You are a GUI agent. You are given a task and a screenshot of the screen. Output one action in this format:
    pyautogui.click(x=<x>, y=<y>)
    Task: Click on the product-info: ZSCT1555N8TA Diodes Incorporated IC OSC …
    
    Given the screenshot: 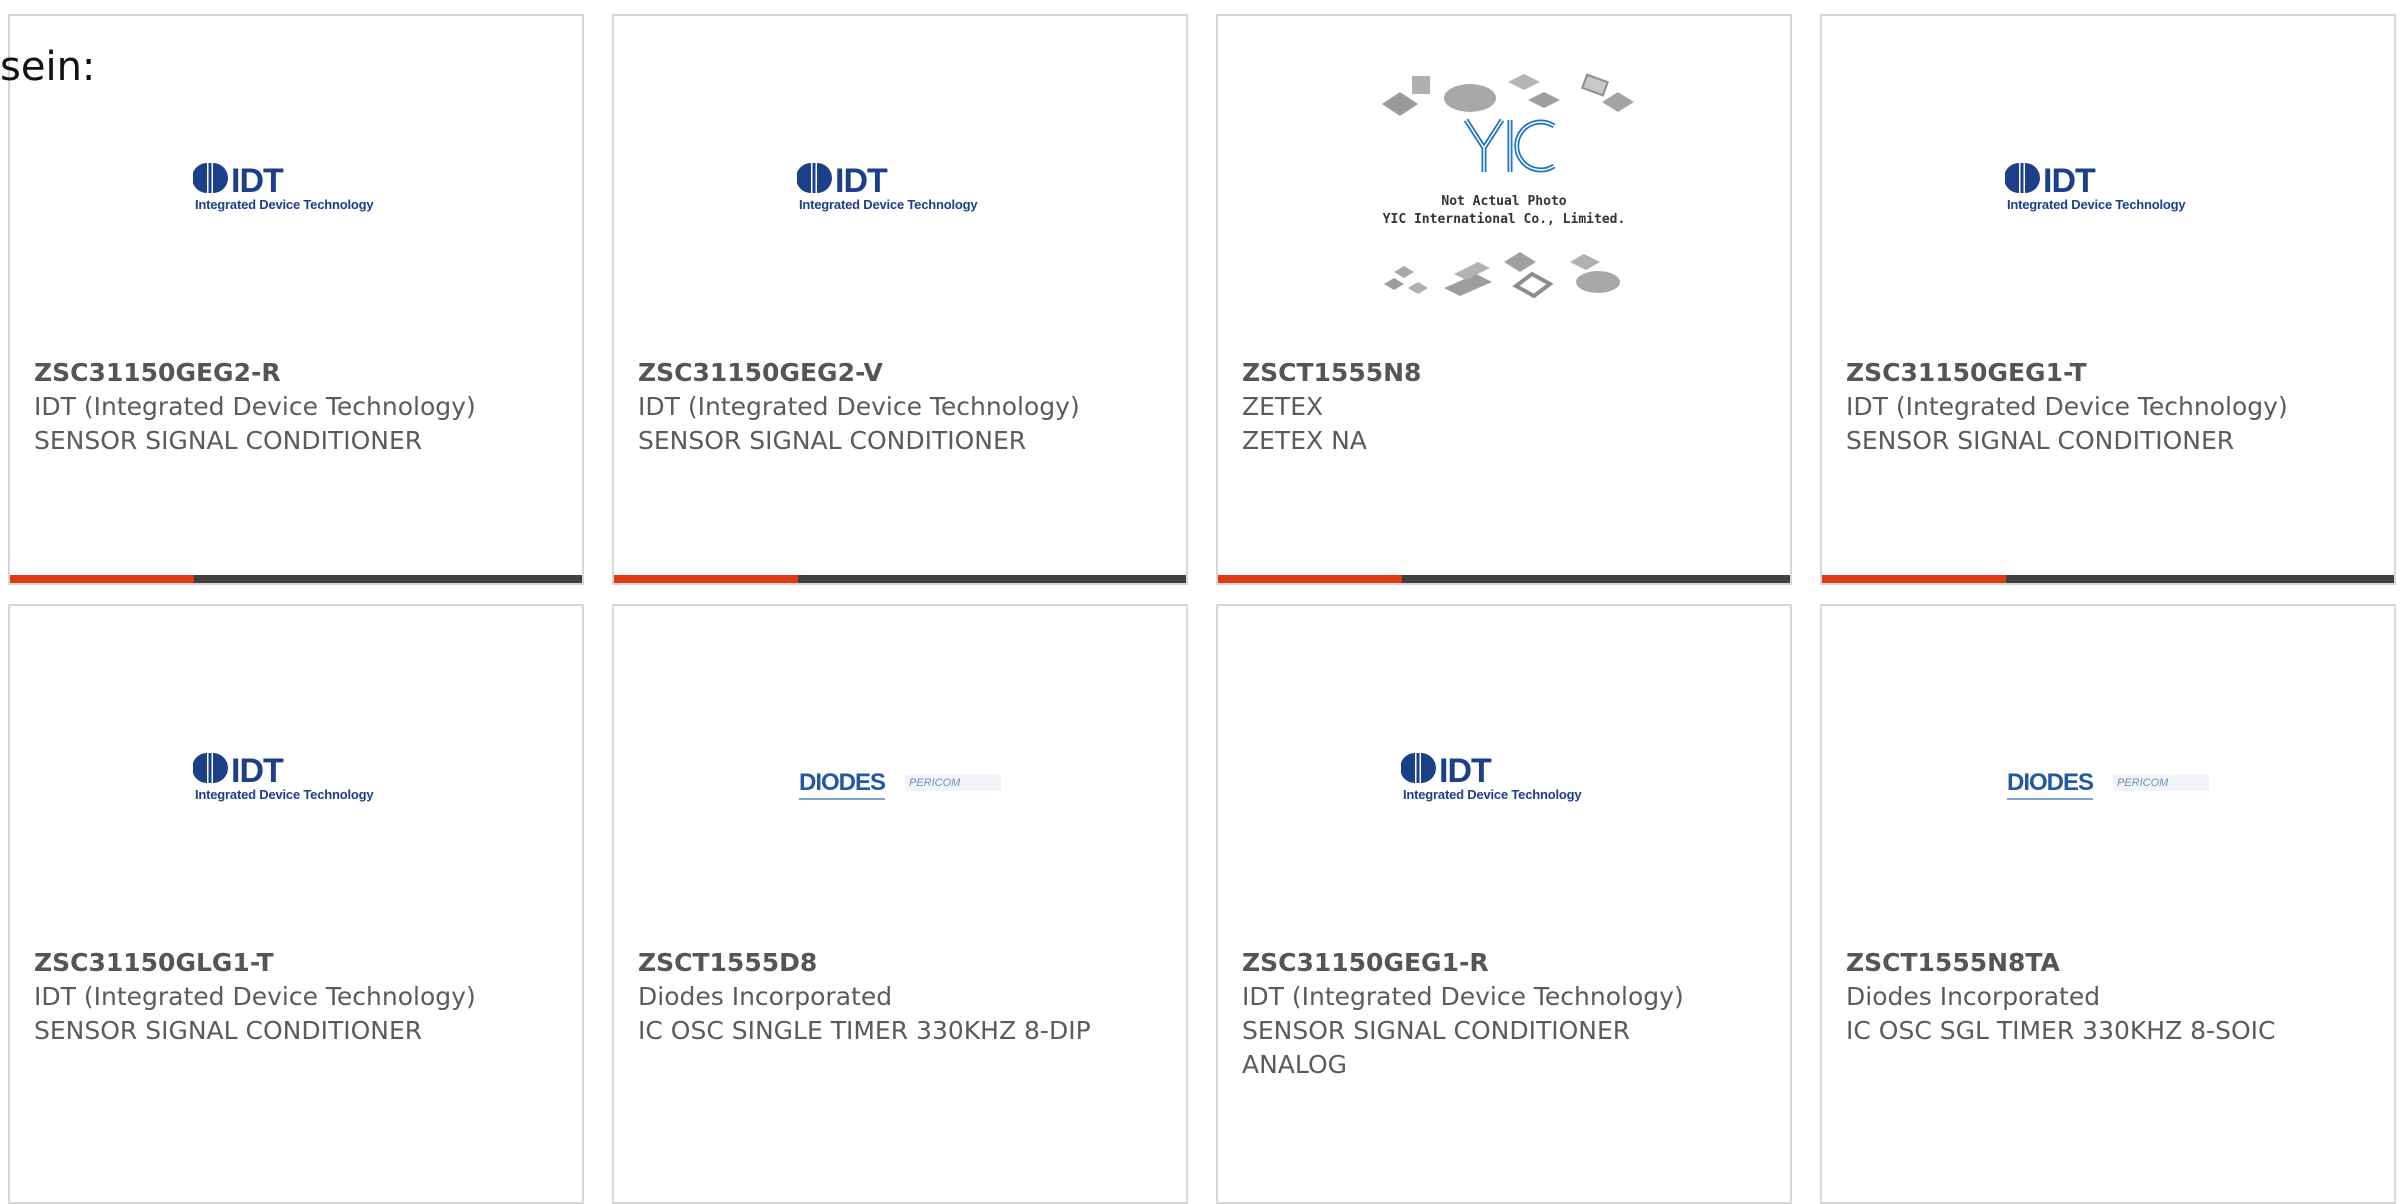 What is the action you would take?
    pyautogui.click(x=2081, y=997)
    